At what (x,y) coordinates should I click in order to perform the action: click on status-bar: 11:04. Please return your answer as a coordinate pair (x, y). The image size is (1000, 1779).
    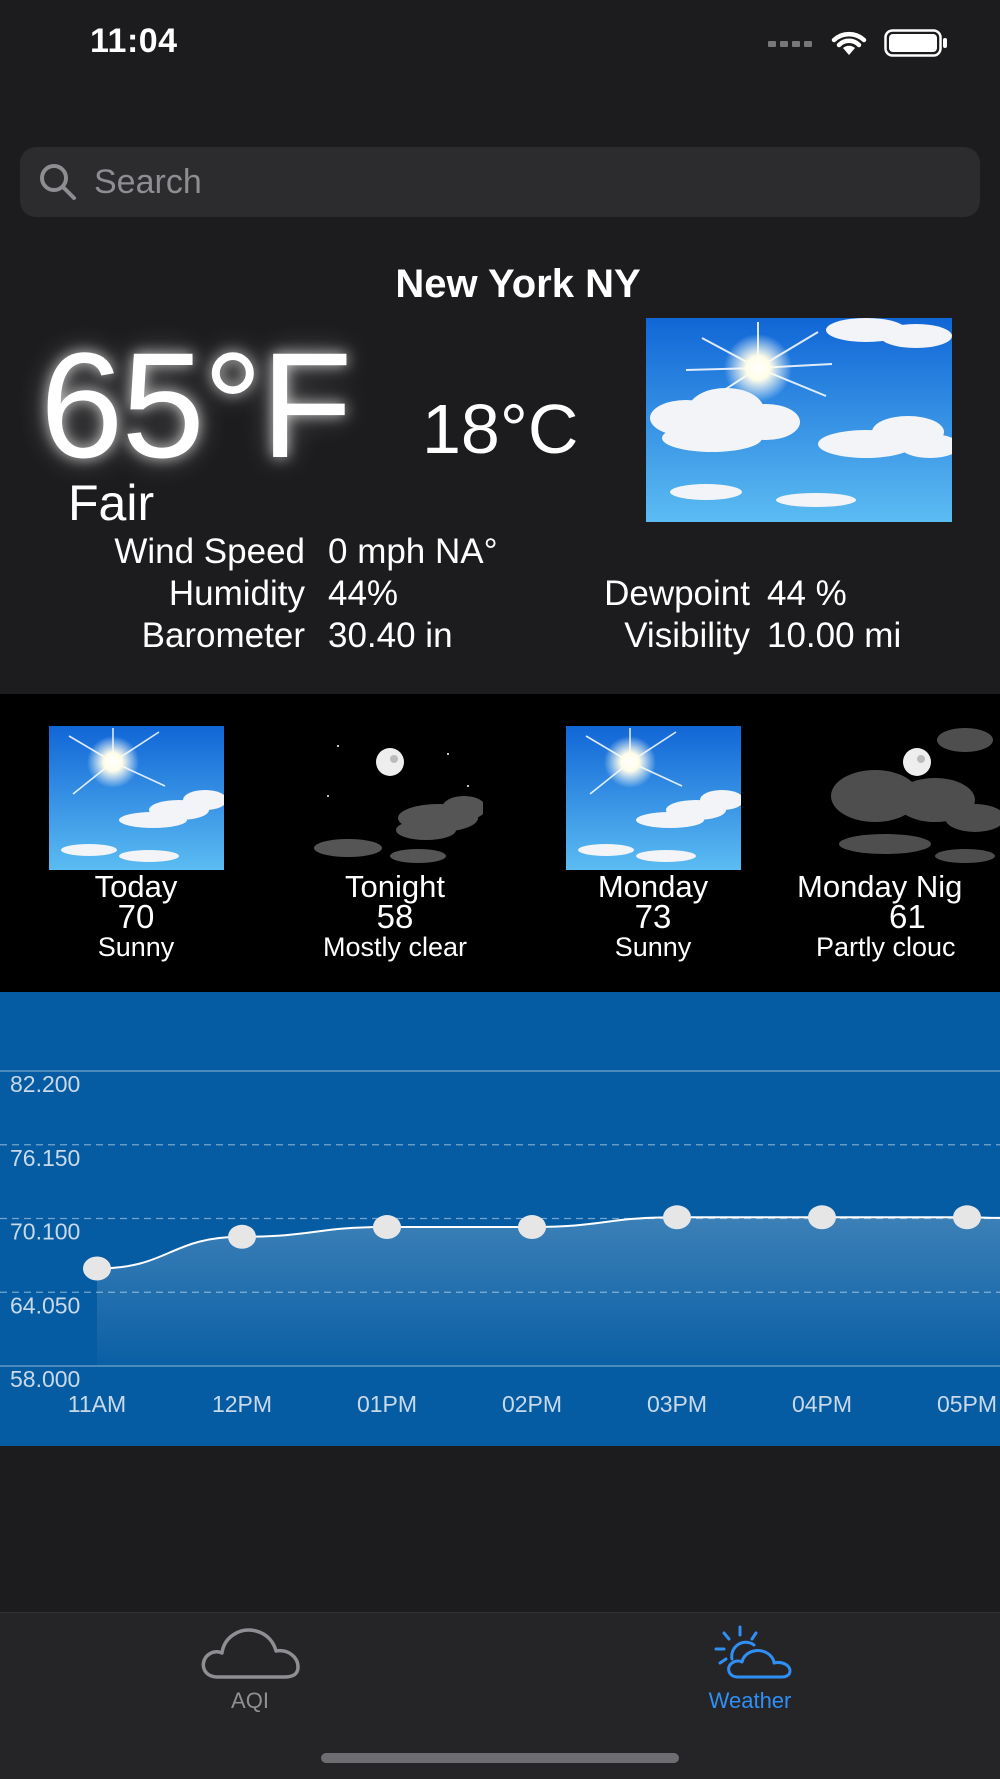
    Looking at the image, I should click on (500, 45).